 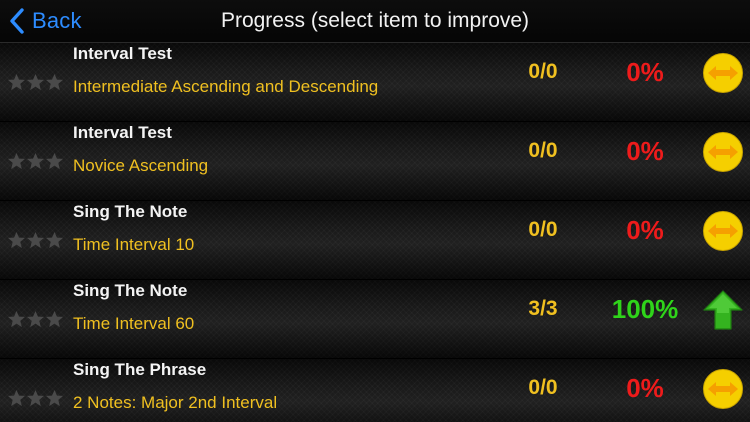 What do you see at coordinates (134, 244) in the screenshot?
I see `row-subtitle: Time Interval 10` at bounding box center [134, 244].